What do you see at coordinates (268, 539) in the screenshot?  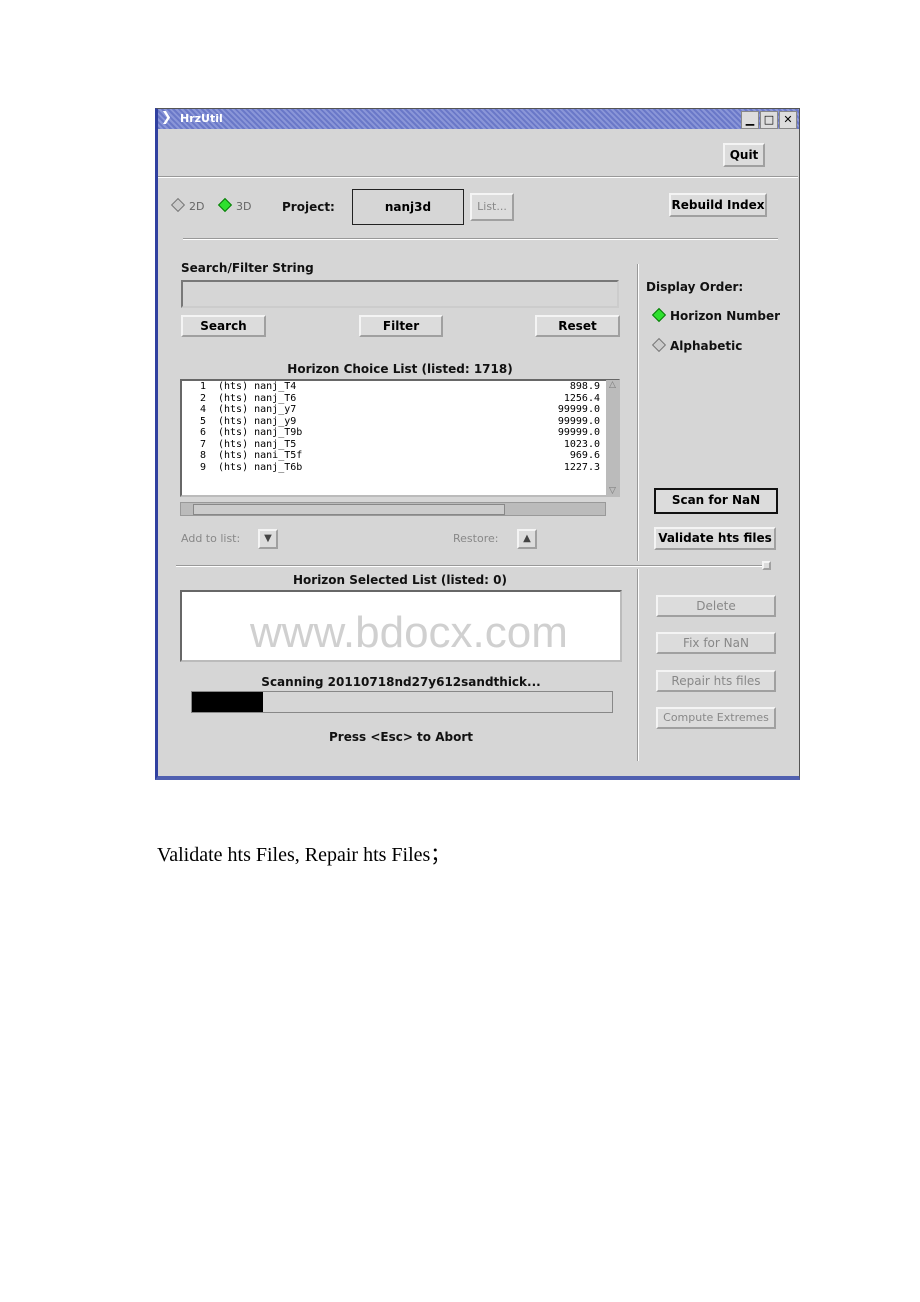 I see `add-down-arrow-icon: ▼` at bounding box center [268, 539].